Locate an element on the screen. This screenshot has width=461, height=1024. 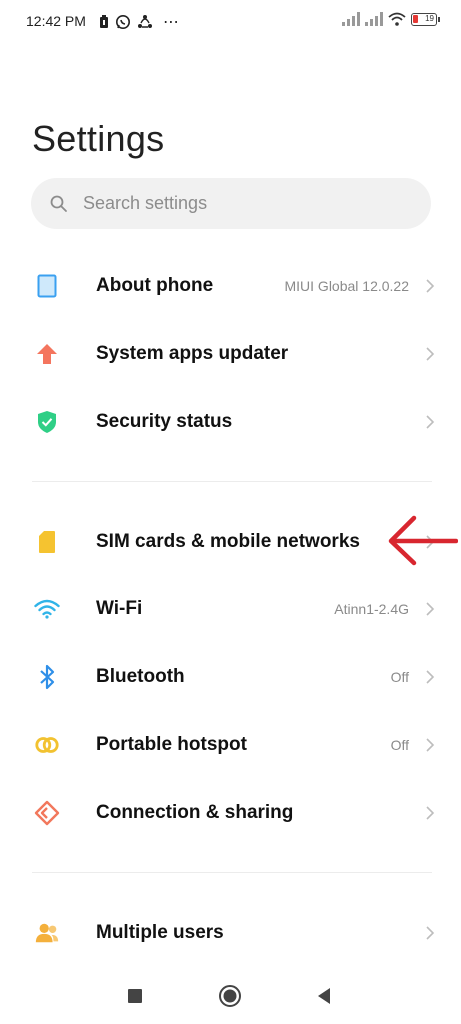
battery-level is located at coordinates (415, 18).